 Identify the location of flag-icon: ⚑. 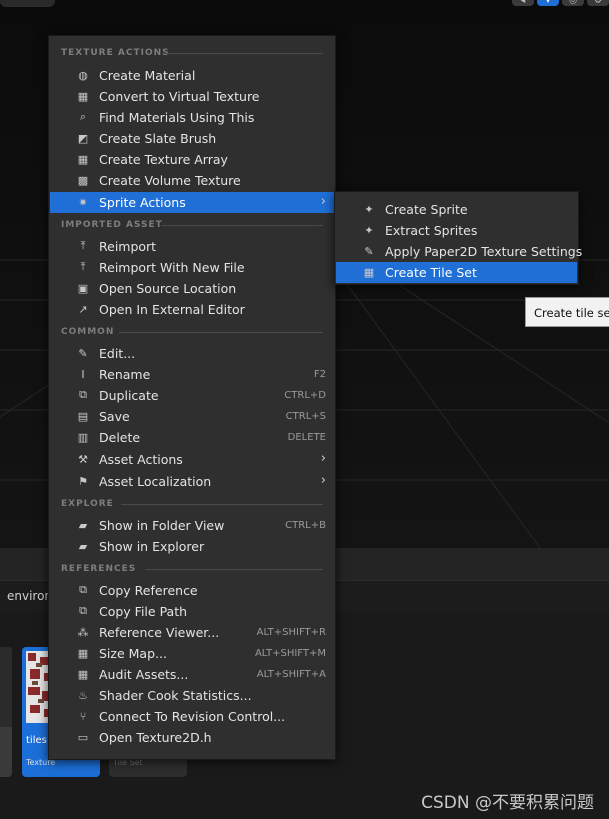
(83, 481).